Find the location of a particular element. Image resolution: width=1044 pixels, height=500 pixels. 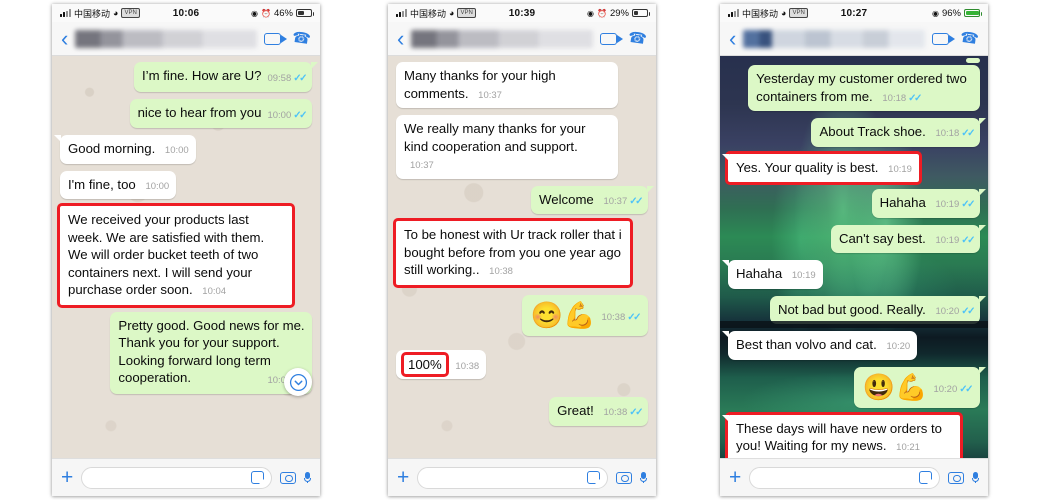

message-meta: 10:37 is located at coordinates (490, 96).